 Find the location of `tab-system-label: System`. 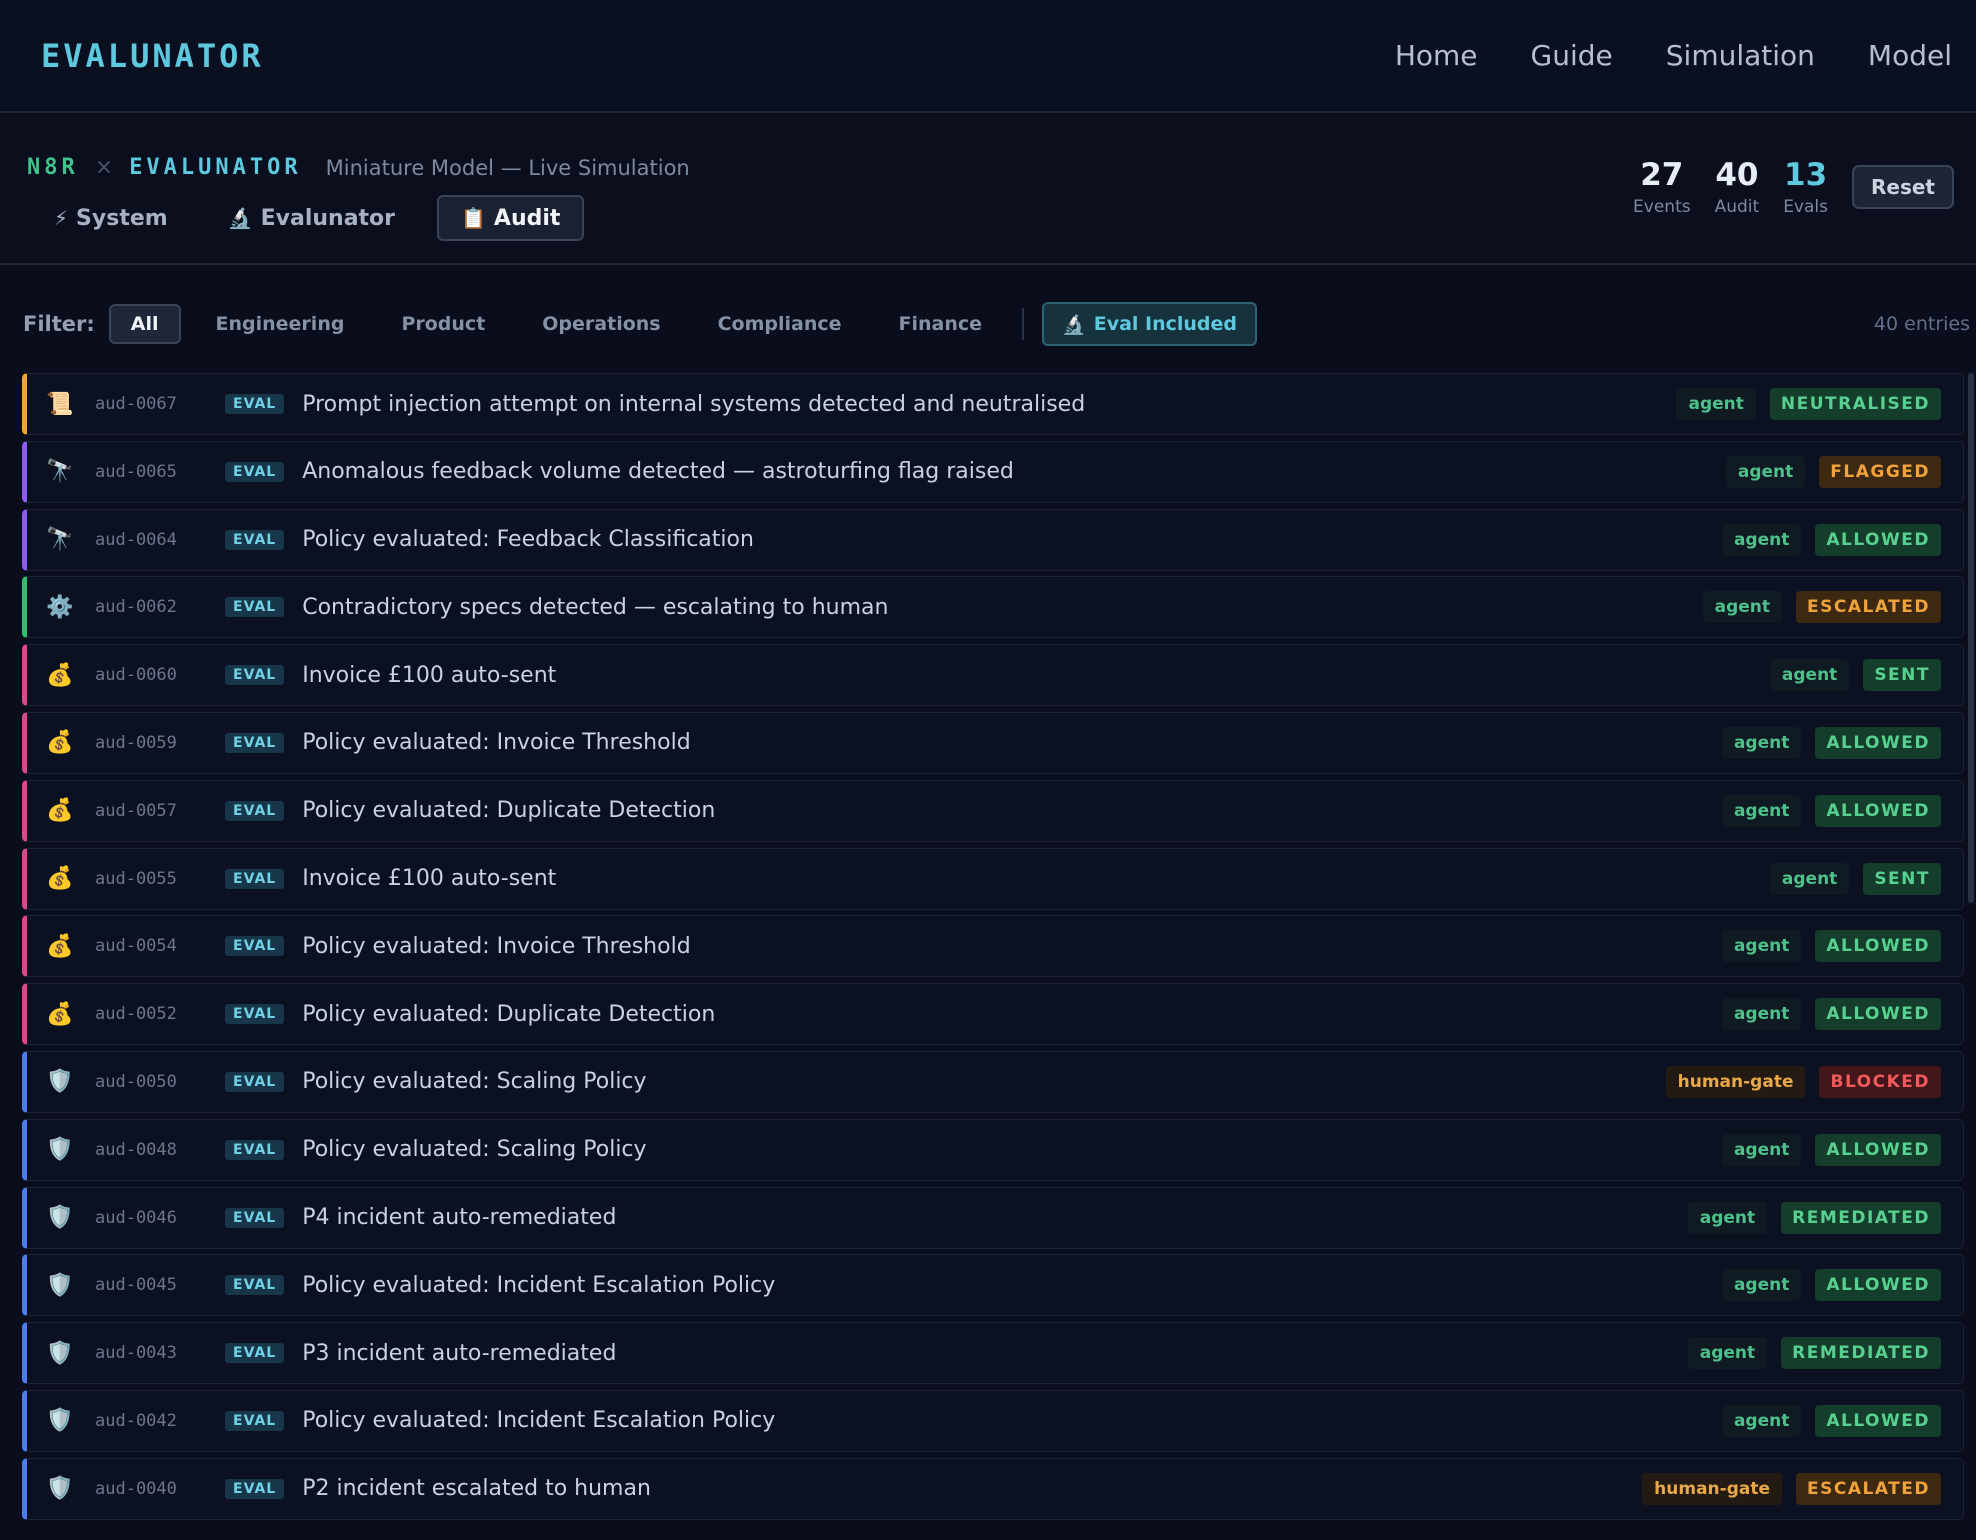

tab-system-label: System is located at coordinates (122, 218).